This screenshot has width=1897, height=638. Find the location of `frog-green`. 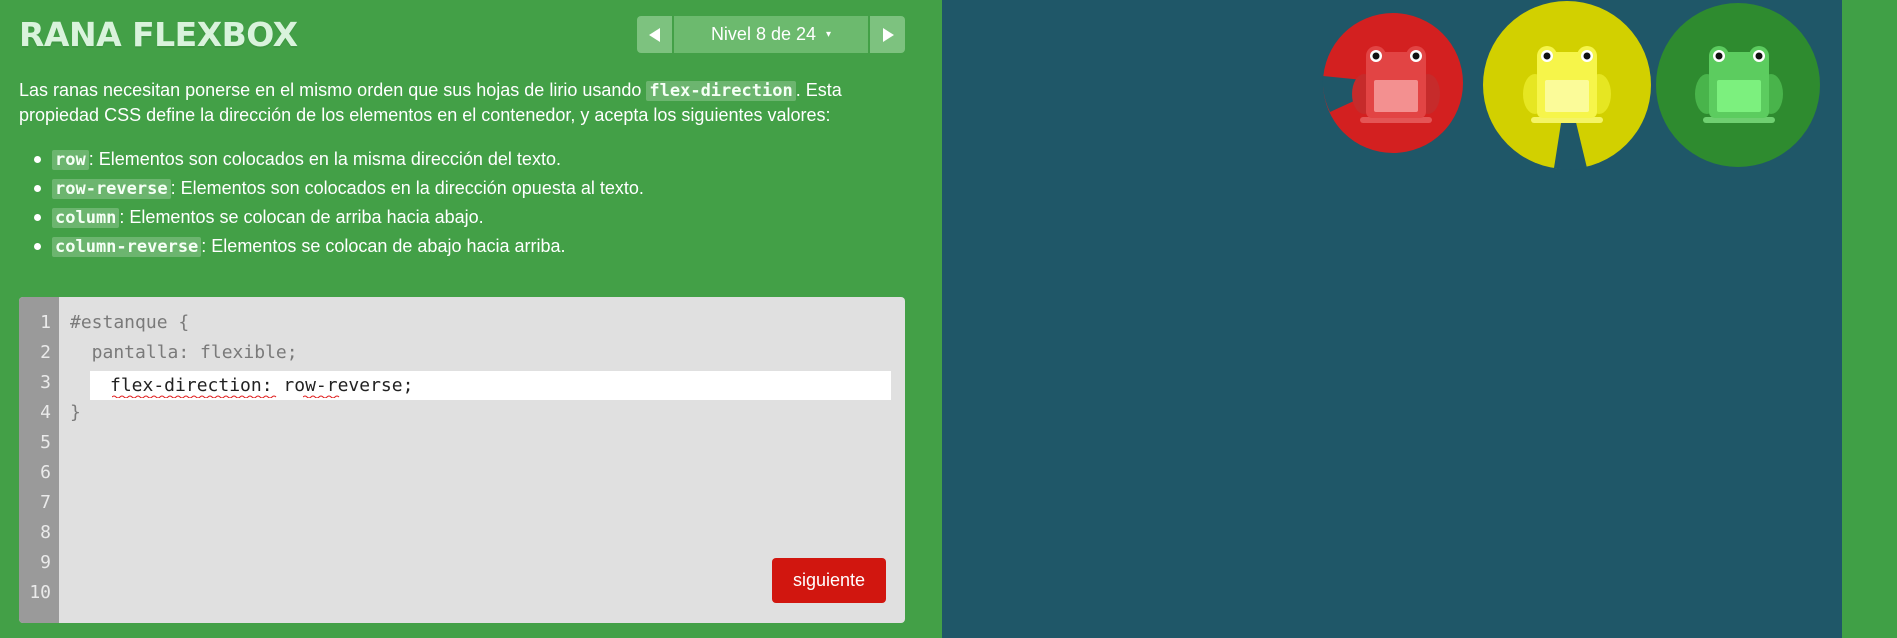

frog-green is located at coordinates (1739, 84).